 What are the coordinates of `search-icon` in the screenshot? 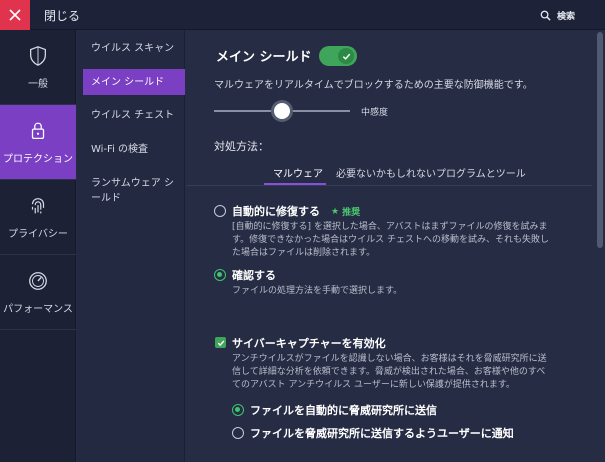 It's located at (545, 15).